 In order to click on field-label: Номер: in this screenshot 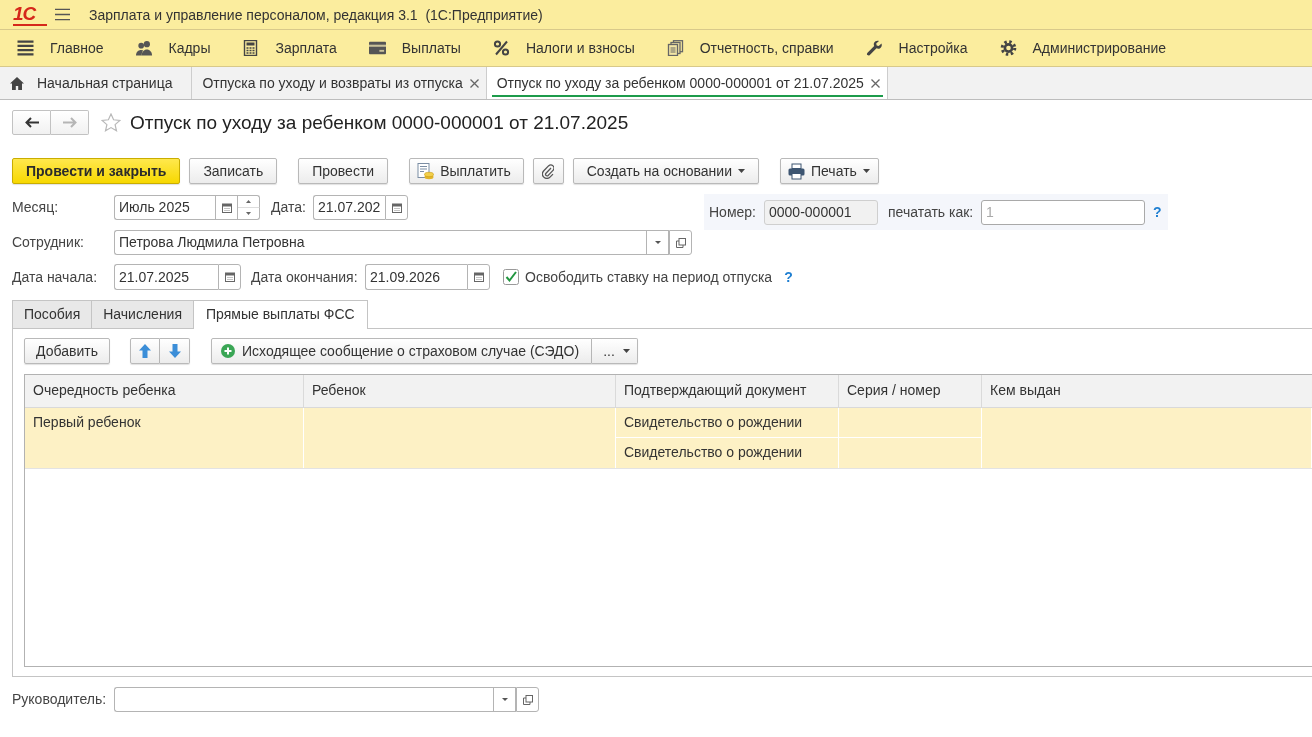, I will do `click(733, 212)`.